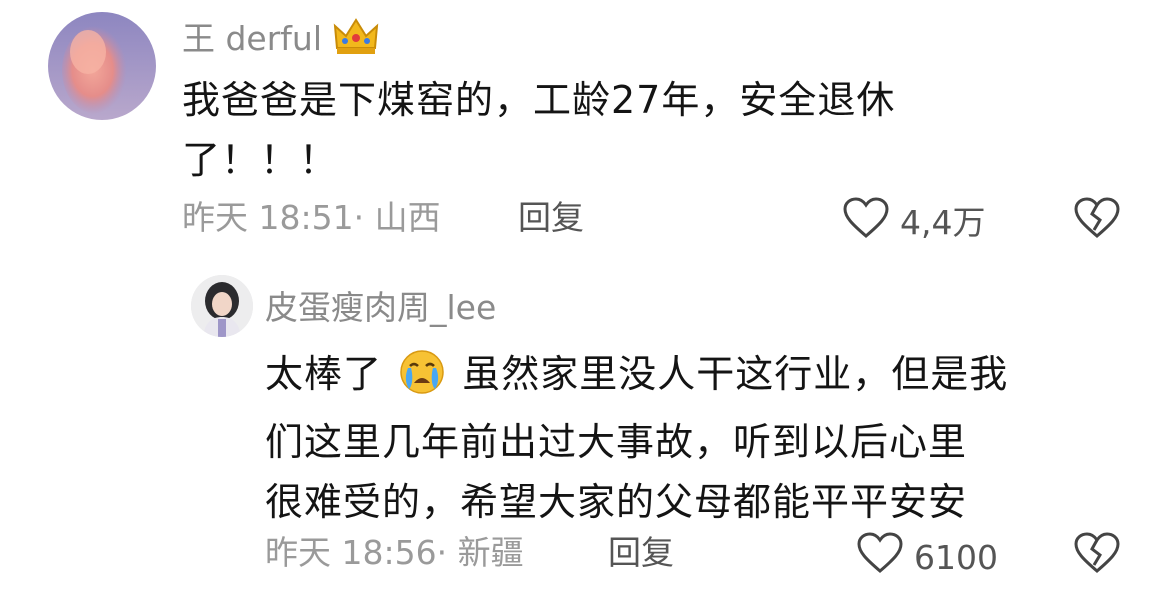  I want to click on crying-face-emoji, so click(422, 380).